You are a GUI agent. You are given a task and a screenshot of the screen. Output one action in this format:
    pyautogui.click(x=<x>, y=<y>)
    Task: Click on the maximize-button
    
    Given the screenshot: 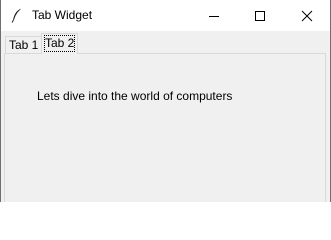 What is the action you would take?
    pyautogui.click(x=260, y=15)
    